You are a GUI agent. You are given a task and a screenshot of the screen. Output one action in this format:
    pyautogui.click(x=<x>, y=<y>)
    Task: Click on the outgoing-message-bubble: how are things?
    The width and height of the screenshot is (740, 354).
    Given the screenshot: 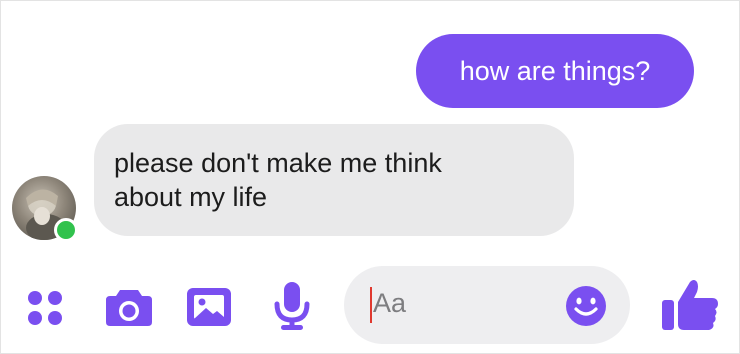 What is the action you would take?
    pyautogui.click(x=555, y=71)
    